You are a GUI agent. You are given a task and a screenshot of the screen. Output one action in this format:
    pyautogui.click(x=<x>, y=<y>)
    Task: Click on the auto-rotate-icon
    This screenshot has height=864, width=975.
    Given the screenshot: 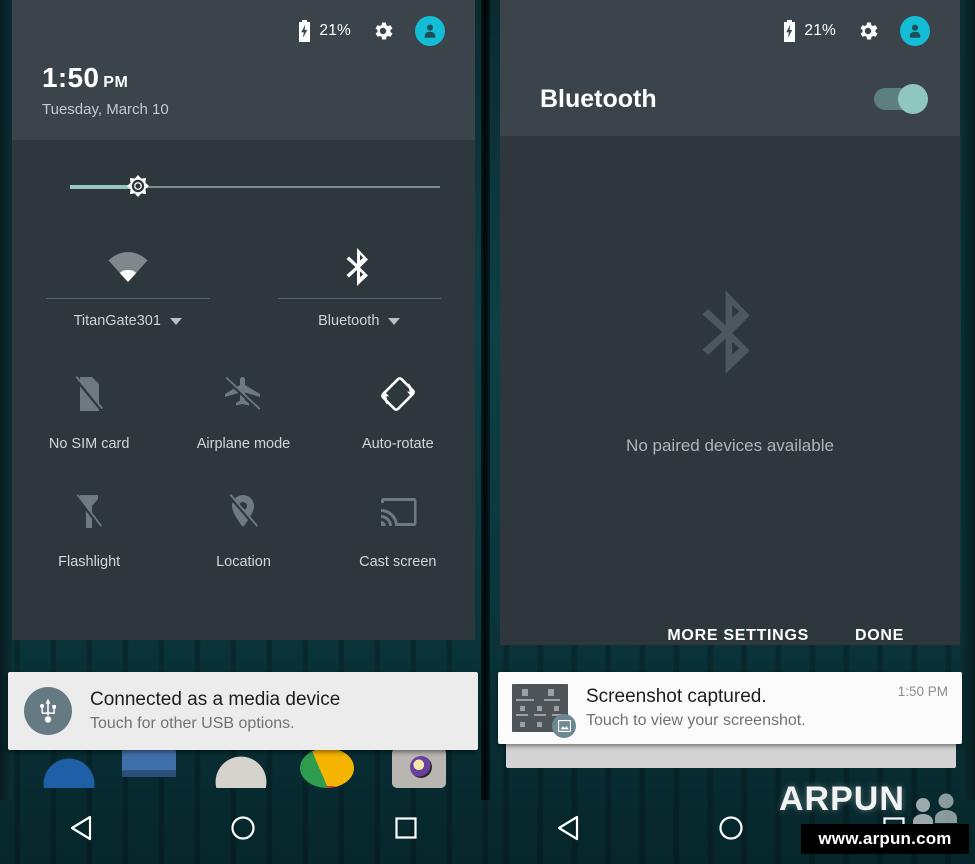 What is the action you would take?
    pyautogui.click(x=398, y=394)
    